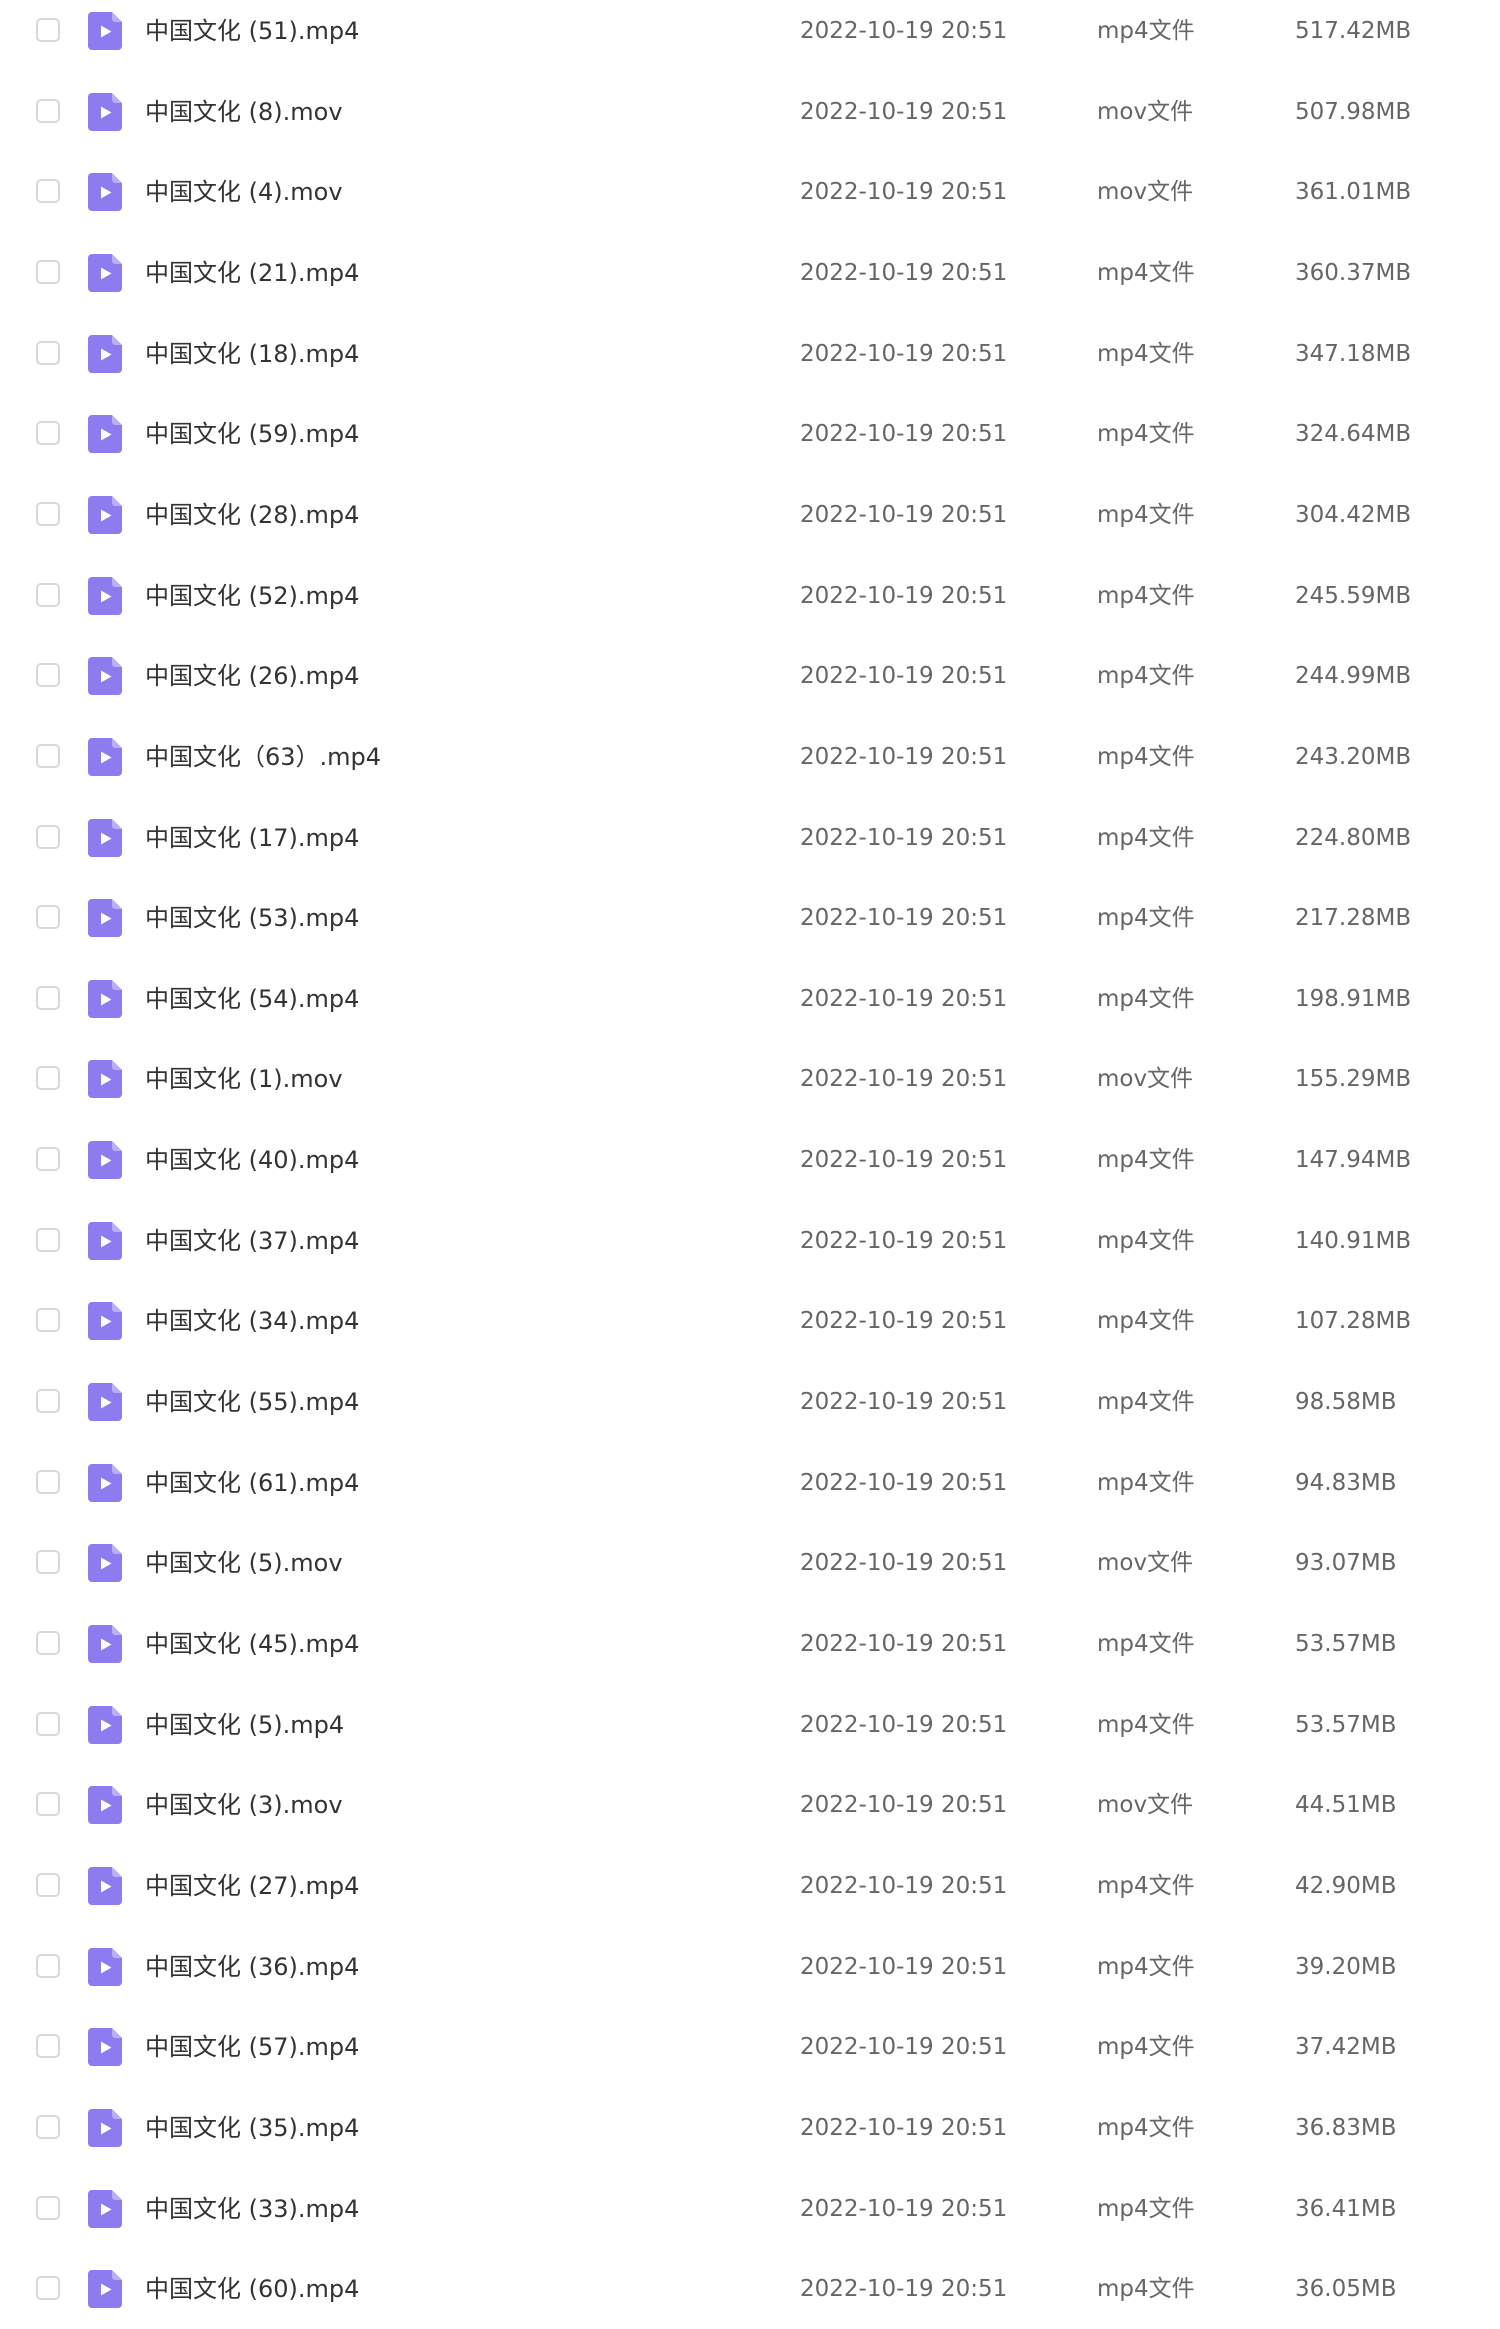 The width and height of the screenshot is (1500, 2329). What do you see at coordinates (252, 1886) in the screenshot?
I see `file-name: 中国文化 (27).mp4` at bounding box center [252, 1886].